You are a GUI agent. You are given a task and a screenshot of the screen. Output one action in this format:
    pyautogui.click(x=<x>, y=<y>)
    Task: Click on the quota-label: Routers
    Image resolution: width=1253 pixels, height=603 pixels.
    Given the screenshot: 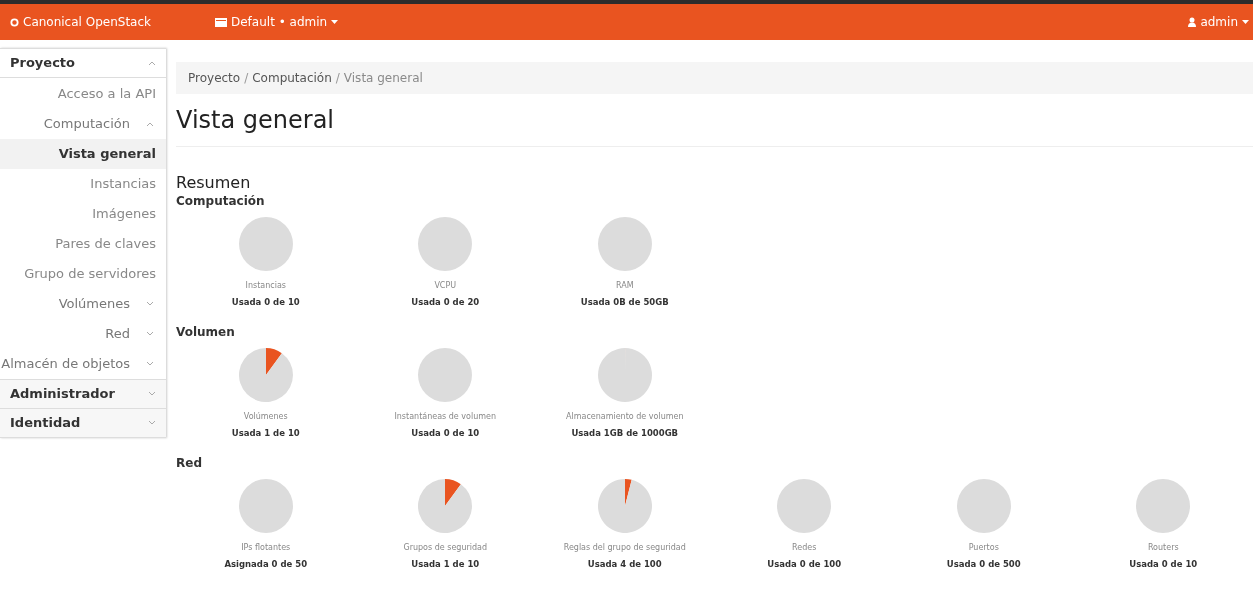 What is the action you would take?
    pyautogui.click(x=1163, y=548)
    